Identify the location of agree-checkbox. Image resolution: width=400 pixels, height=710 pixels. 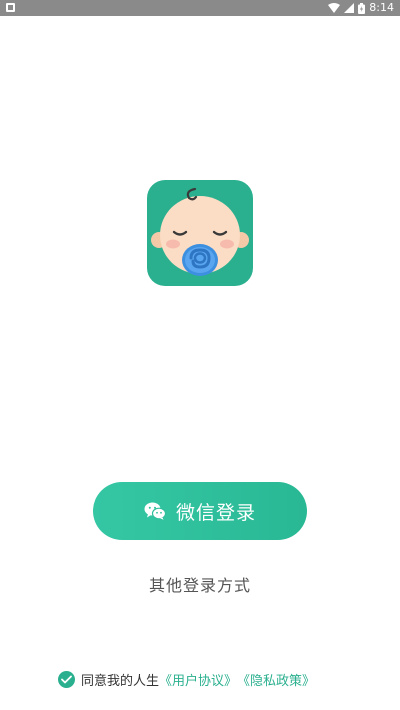
(66, 679).